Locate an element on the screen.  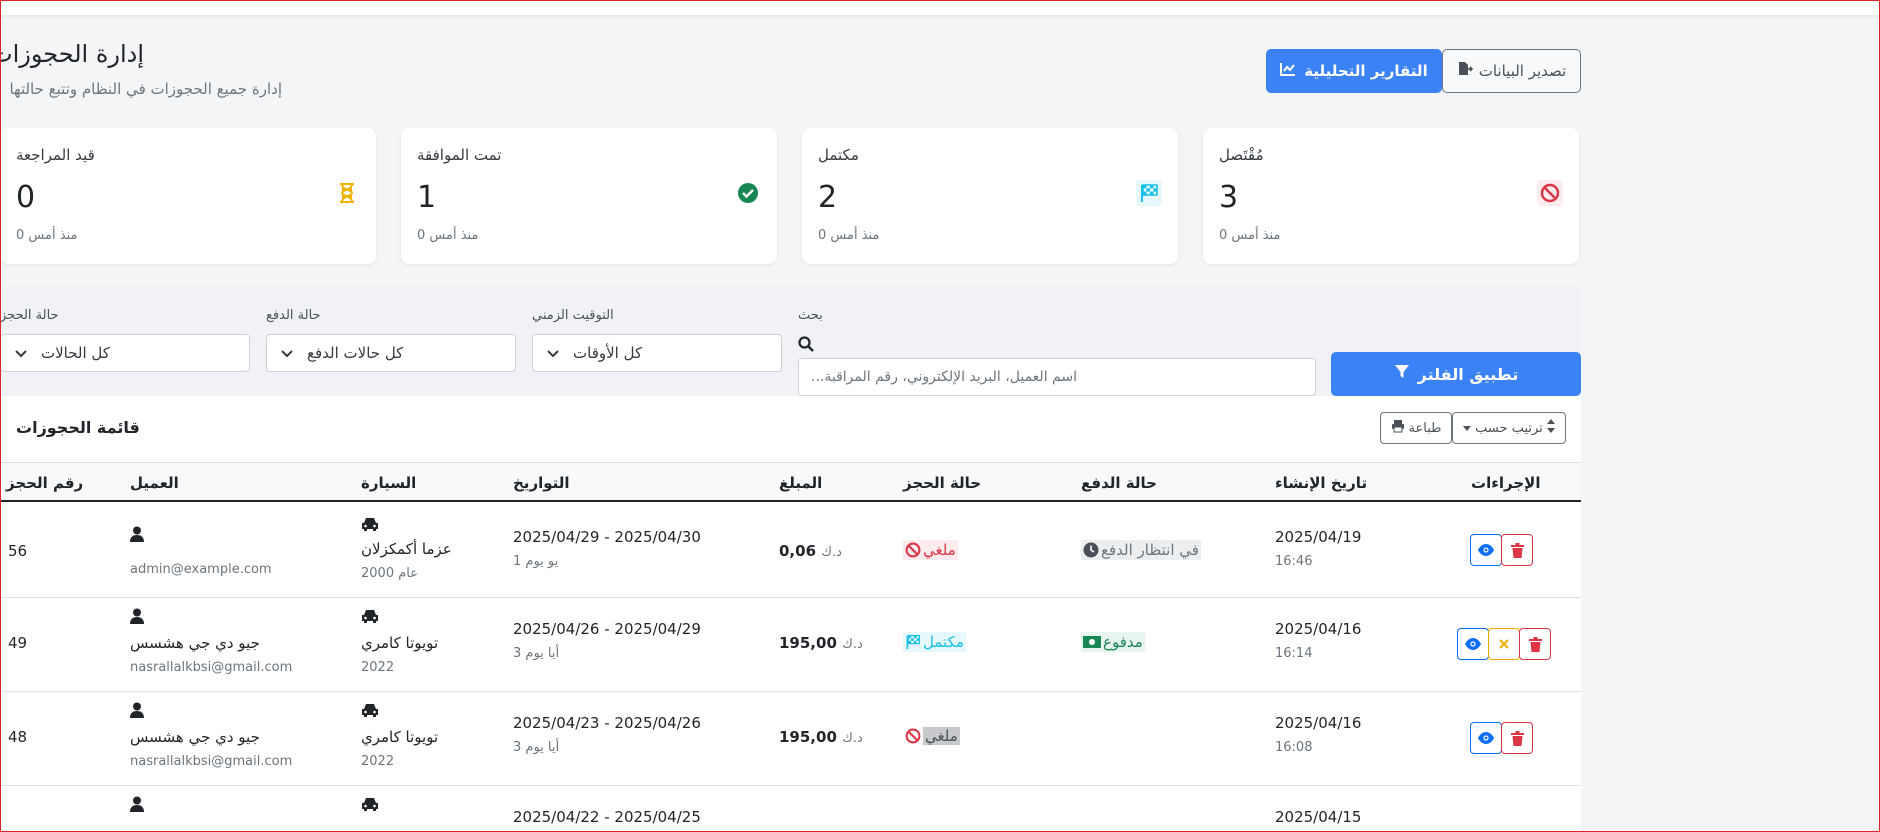
checkered-flag-icon is located at coordinates (1149, 193).